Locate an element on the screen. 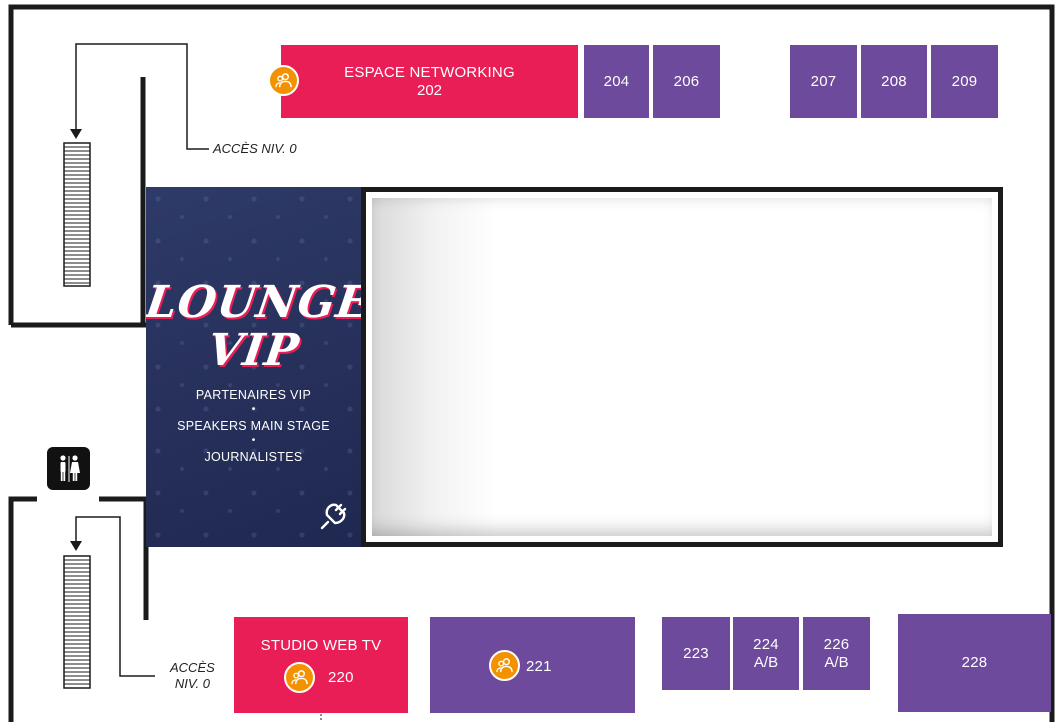  room-number: 208 is located at coordinates (894, 81).